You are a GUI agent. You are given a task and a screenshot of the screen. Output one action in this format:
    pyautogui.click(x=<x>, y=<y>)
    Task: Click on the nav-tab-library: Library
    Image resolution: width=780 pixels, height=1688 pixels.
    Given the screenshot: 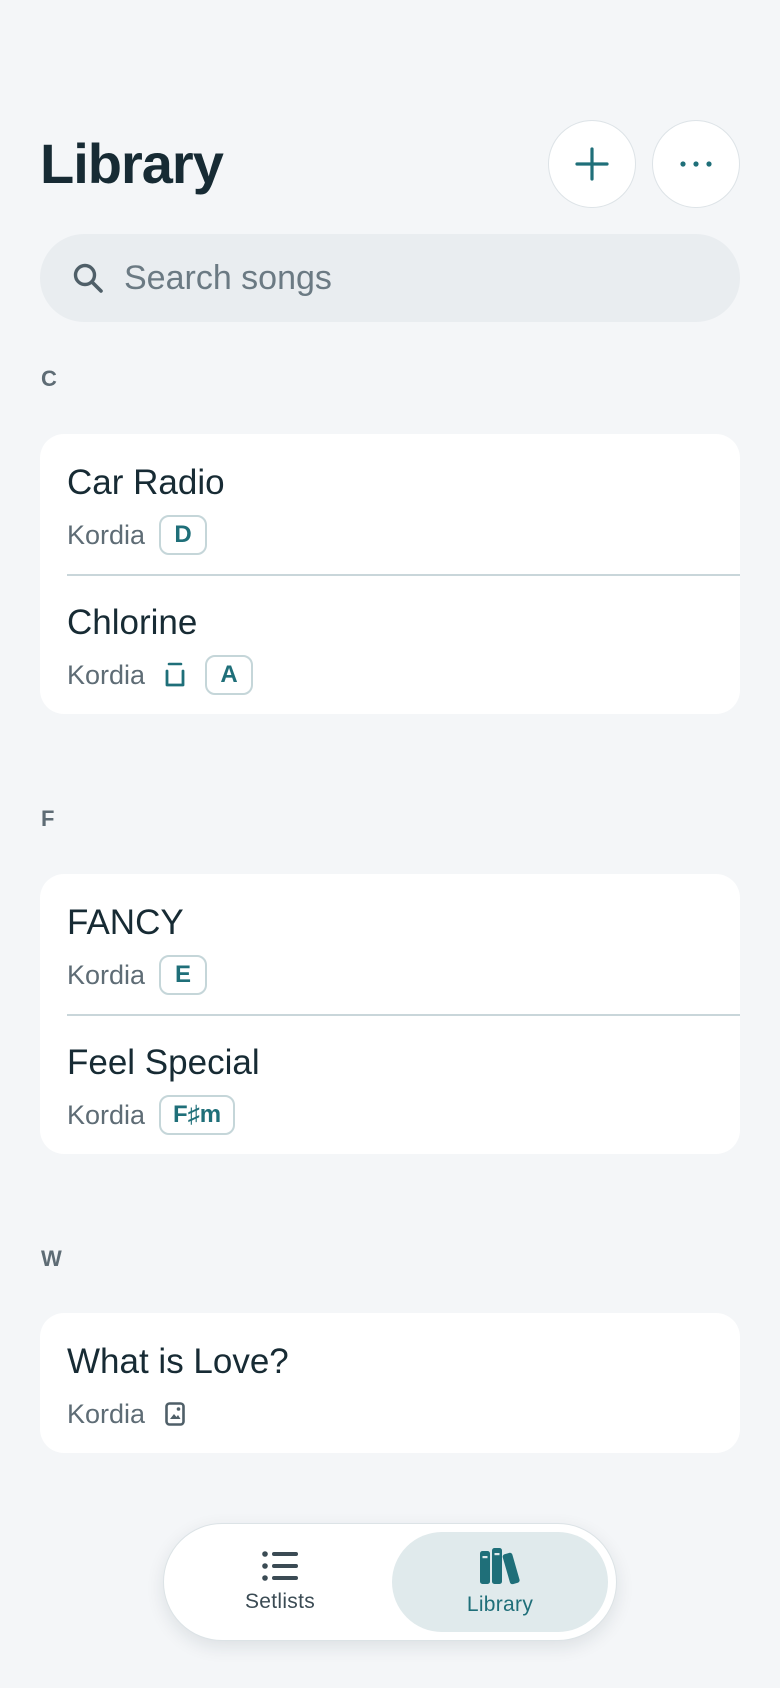 What is the action you would take?
    pyautogui.click(x=500, y=1582)
    